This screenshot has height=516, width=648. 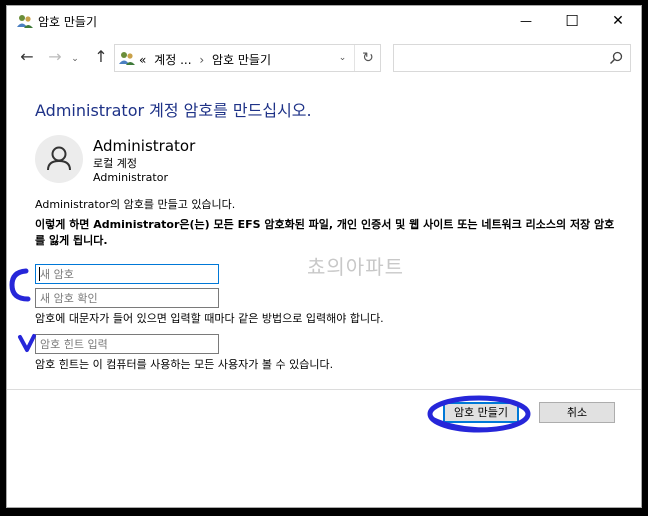 I want to click on annotation-check-mark, so click(x=27, y=343).